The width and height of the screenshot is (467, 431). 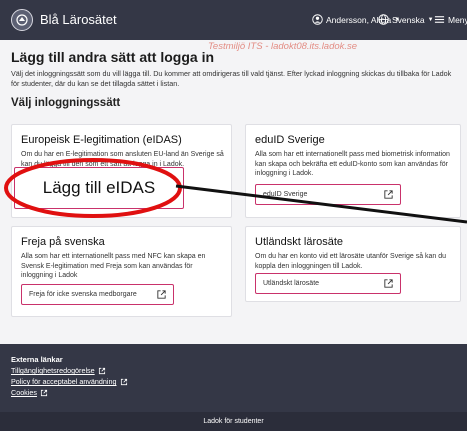 What do you see at coordinates (299, 242) in the screenshot?
I see `card-title: Utländskt lärosäte` at bounding box center [299, 242].